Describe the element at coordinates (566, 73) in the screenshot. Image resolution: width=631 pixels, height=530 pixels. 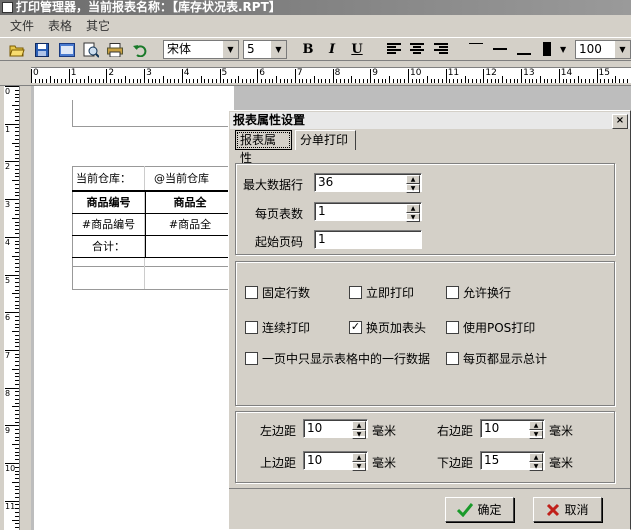
I see `ruler-number: 14` at that location.